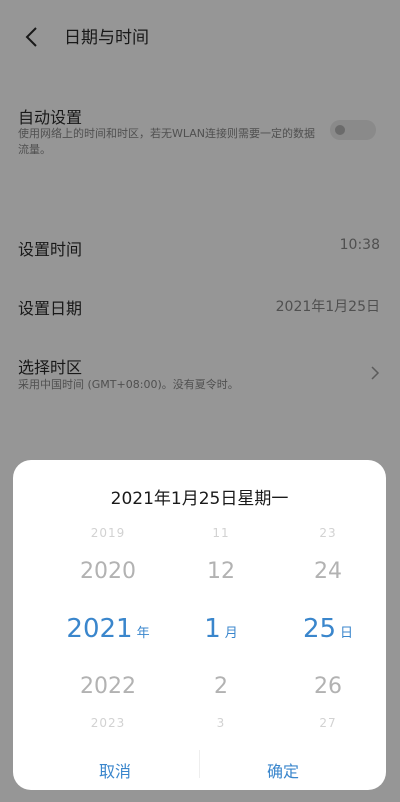 The height and width of the screenshot is (802, 400). I want to click on month-above-far: 11, so click(221, 533).